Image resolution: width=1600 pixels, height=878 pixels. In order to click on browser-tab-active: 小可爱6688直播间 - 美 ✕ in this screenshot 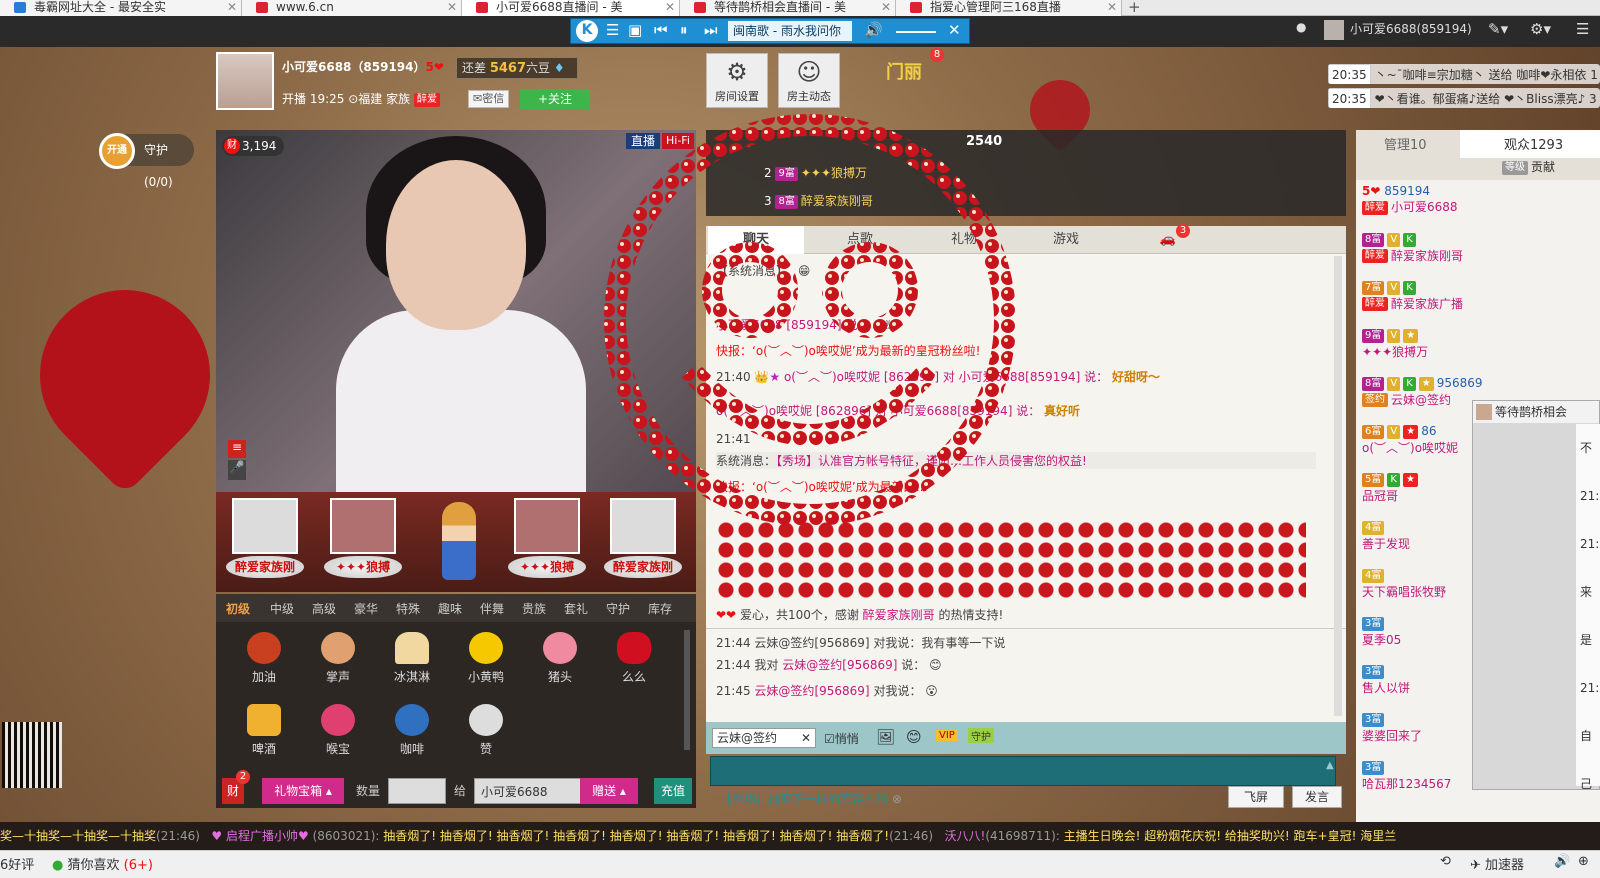, I will do `click(571, 8)`.